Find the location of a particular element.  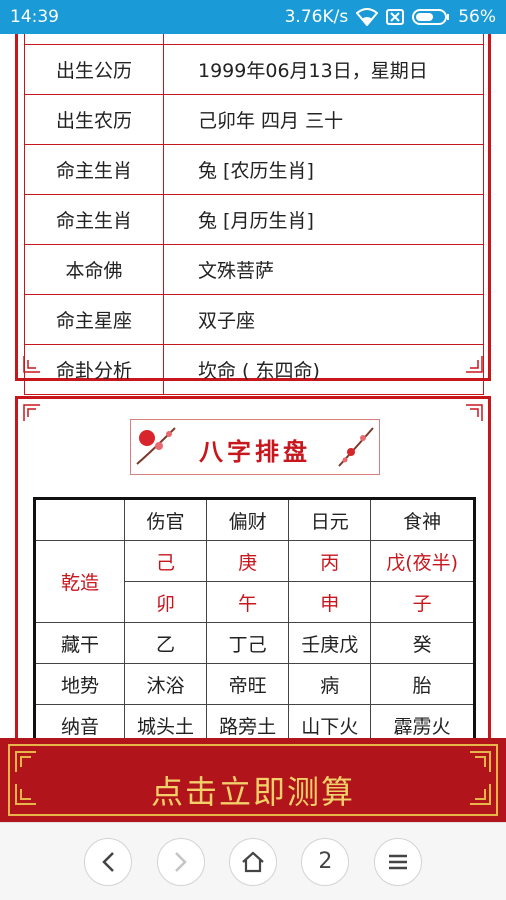

forward-button is located at coordinates (180, 861).